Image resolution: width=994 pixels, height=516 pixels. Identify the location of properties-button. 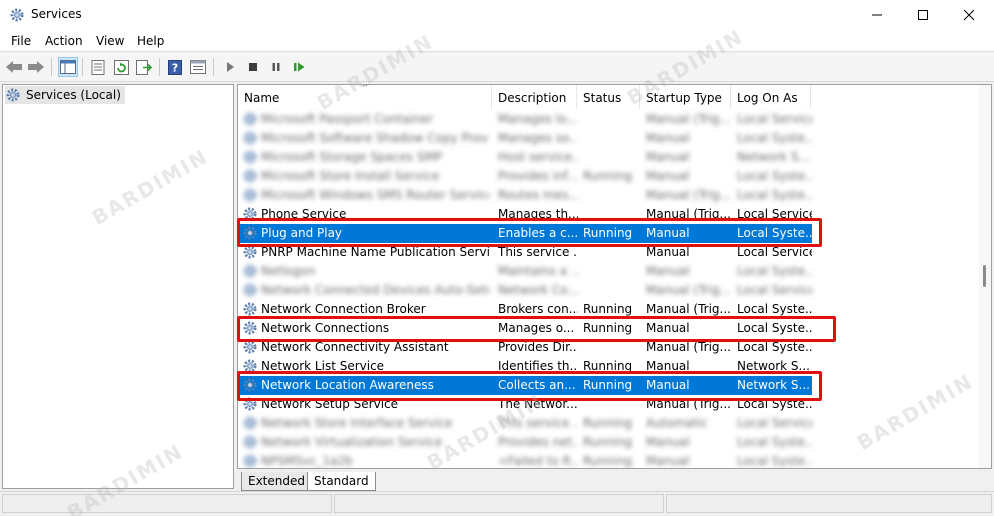
(98, 67).